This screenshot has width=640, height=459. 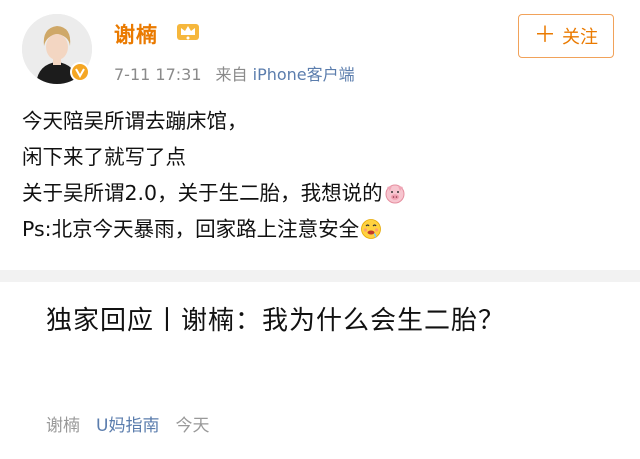 I want to click on article-author: 谢楠, so click(x=63, y=426).